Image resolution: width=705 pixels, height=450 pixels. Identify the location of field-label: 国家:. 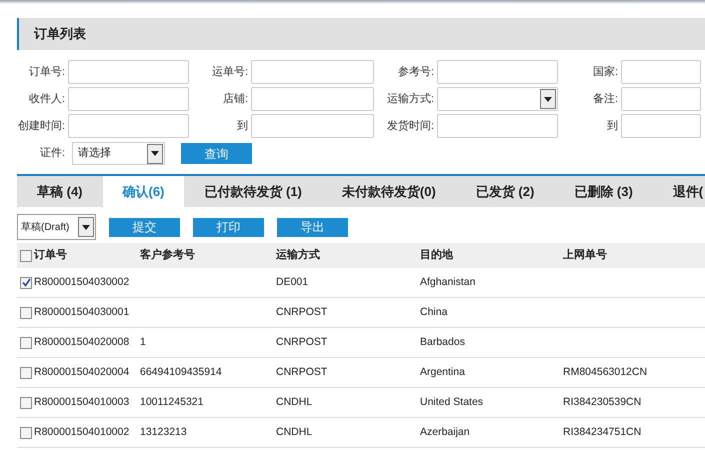
(605, 72).